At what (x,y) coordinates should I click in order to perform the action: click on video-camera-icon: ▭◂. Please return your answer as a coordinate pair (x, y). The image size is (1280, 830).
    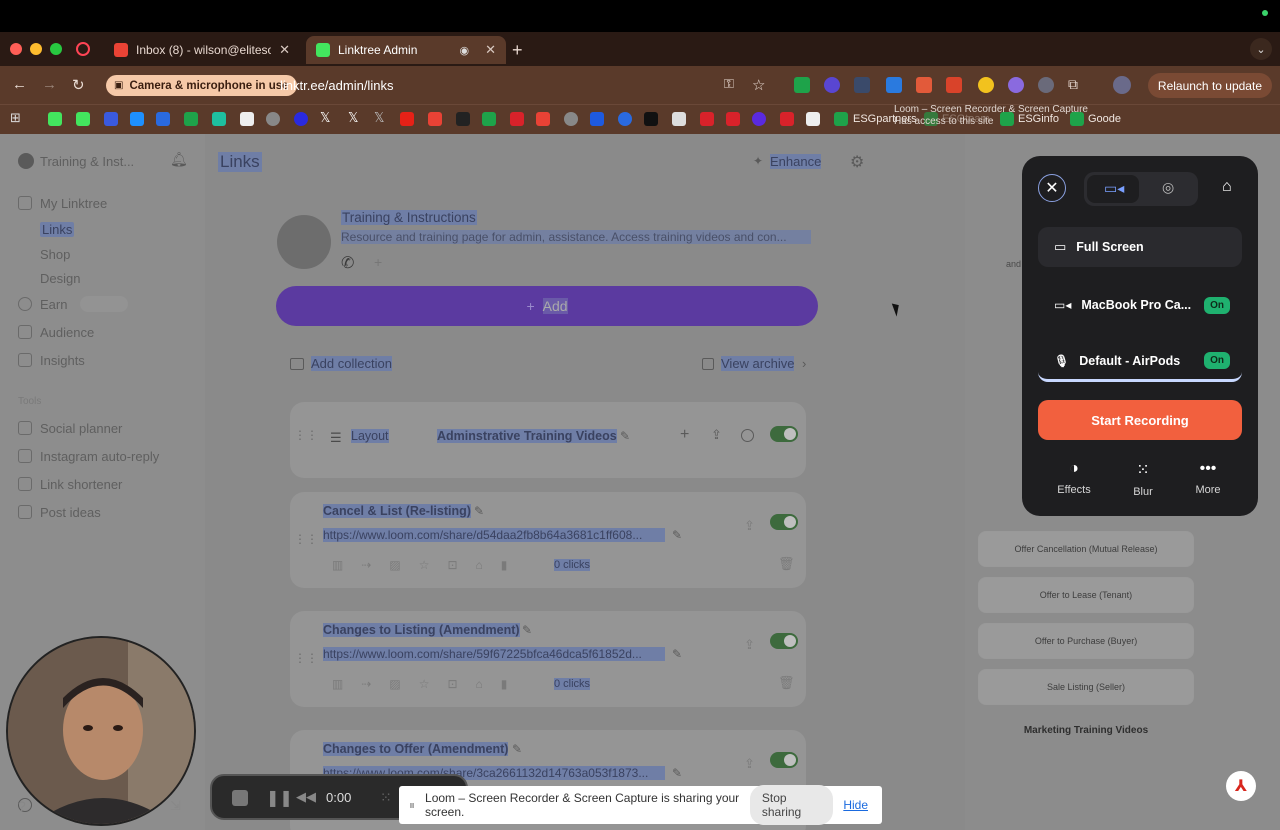
    Looking at the image, I should click on (1114, 188).